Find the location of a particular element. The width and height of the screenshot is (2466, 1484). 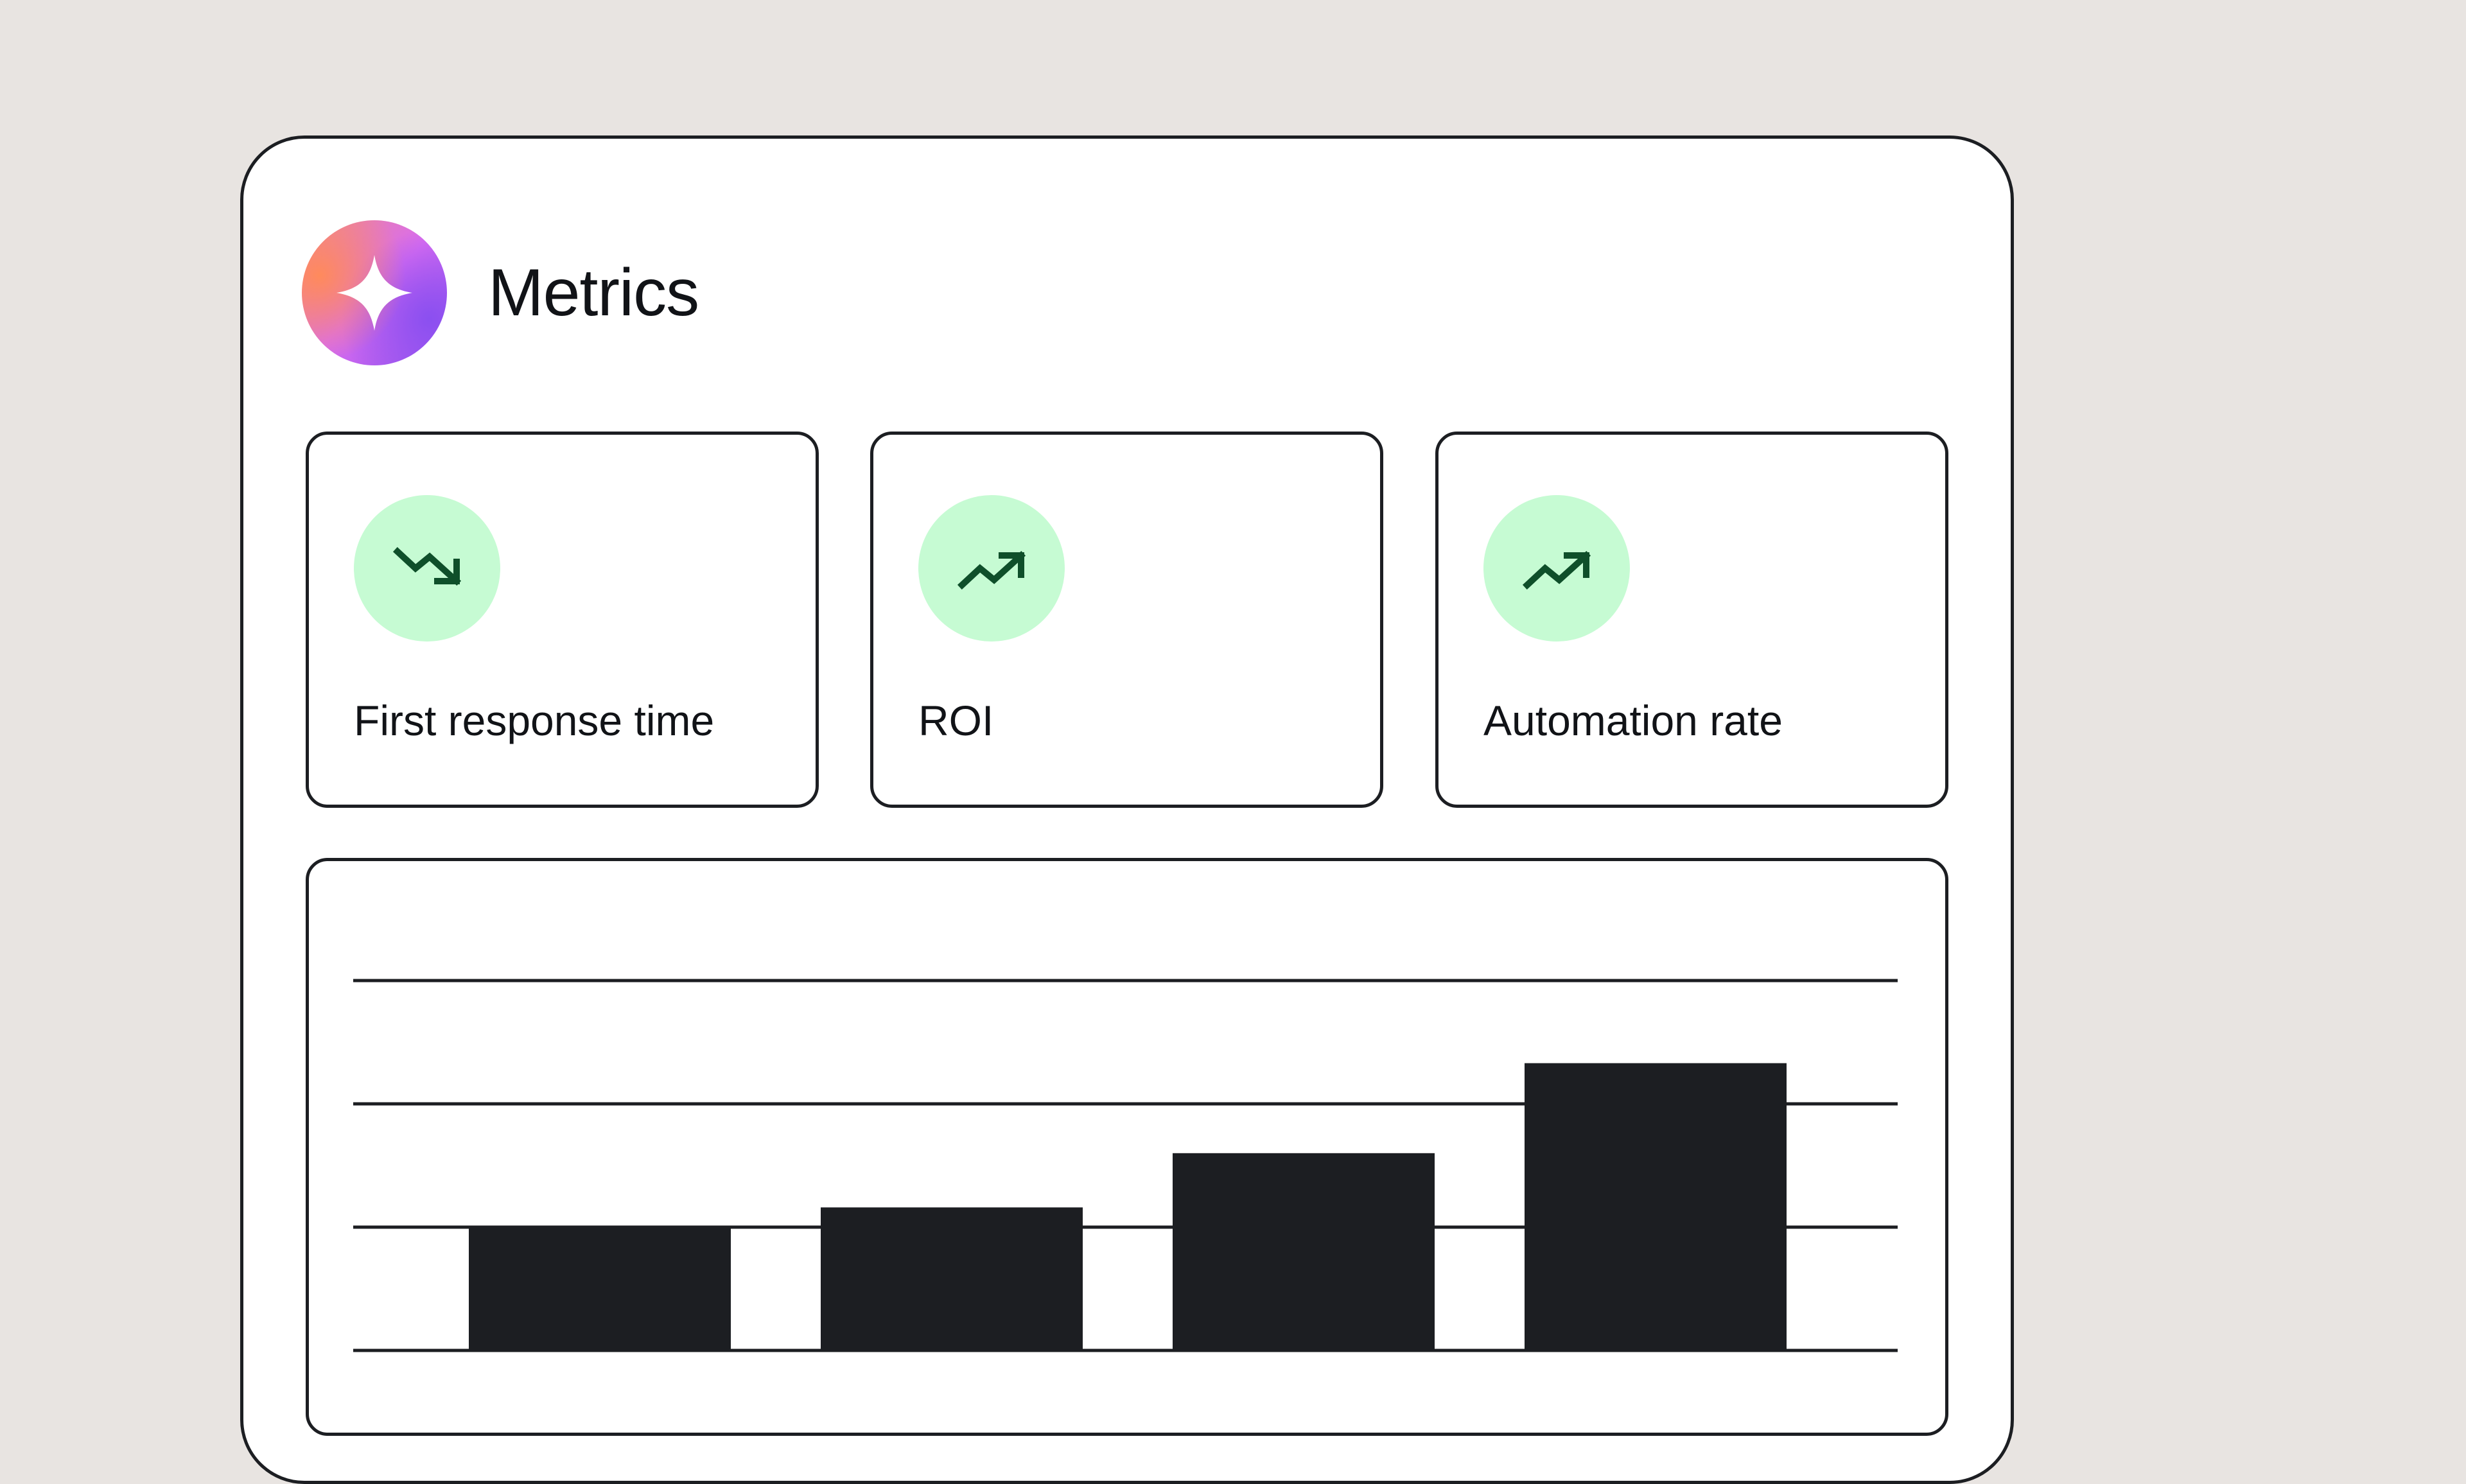

trending-down-icon is located at coordinates (427, 566).